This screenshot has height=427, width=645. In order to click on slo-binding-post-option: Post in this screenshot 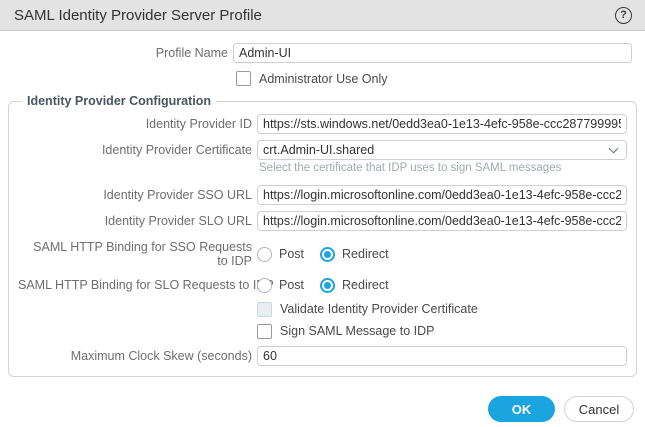, I will do `click(281, 285)`.